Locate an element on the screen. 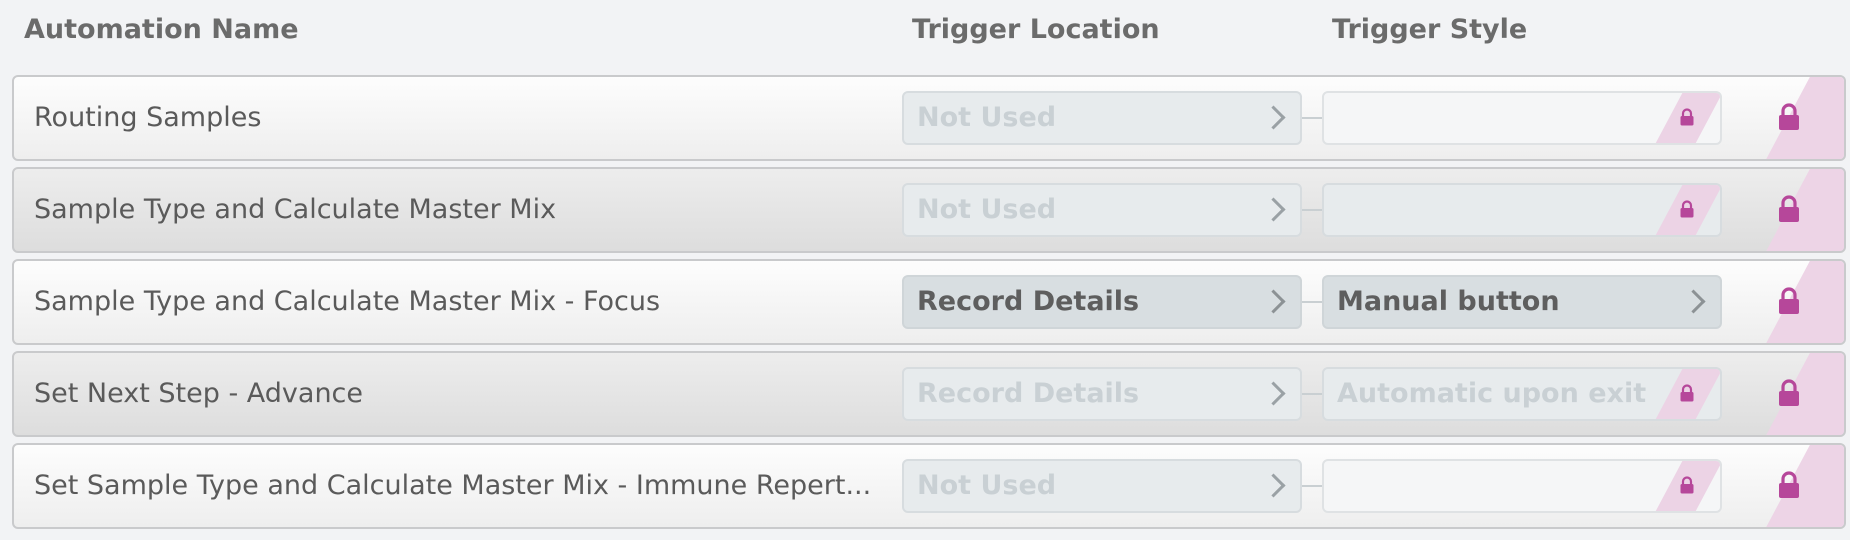 Image resolution: width=1850 pixels, height=540 pixels. automation-name: Set Next Step - Advance is located at coordinates (199, 393).